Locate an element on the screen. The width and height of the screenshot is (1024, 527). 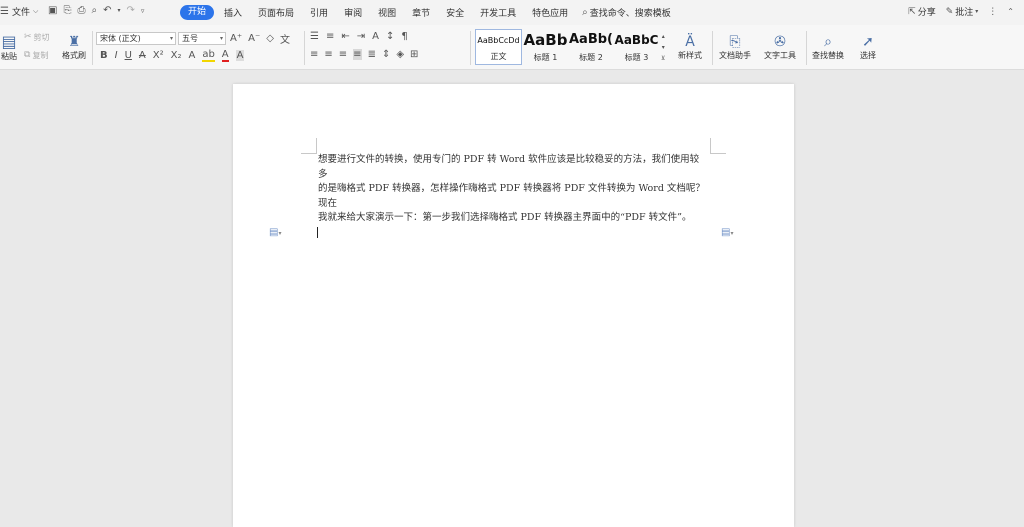
doc-helper-button: ⎘ 文档助手 is located at coordinates (735, 47).